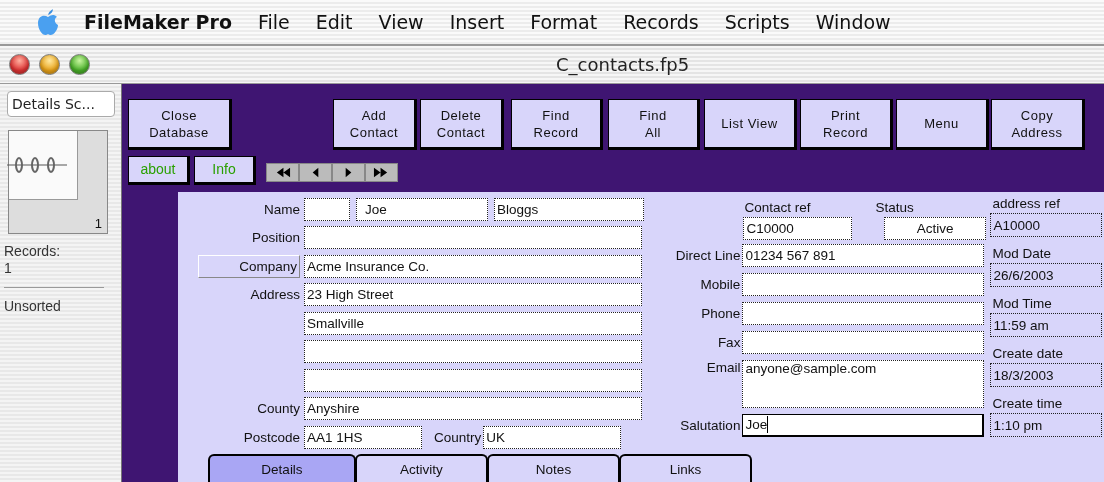 This screenshot has height=482, width=1104. Describe the element at coordinates (750, 124) in the screenshot. I see `toolbar-button: List View` at that location.